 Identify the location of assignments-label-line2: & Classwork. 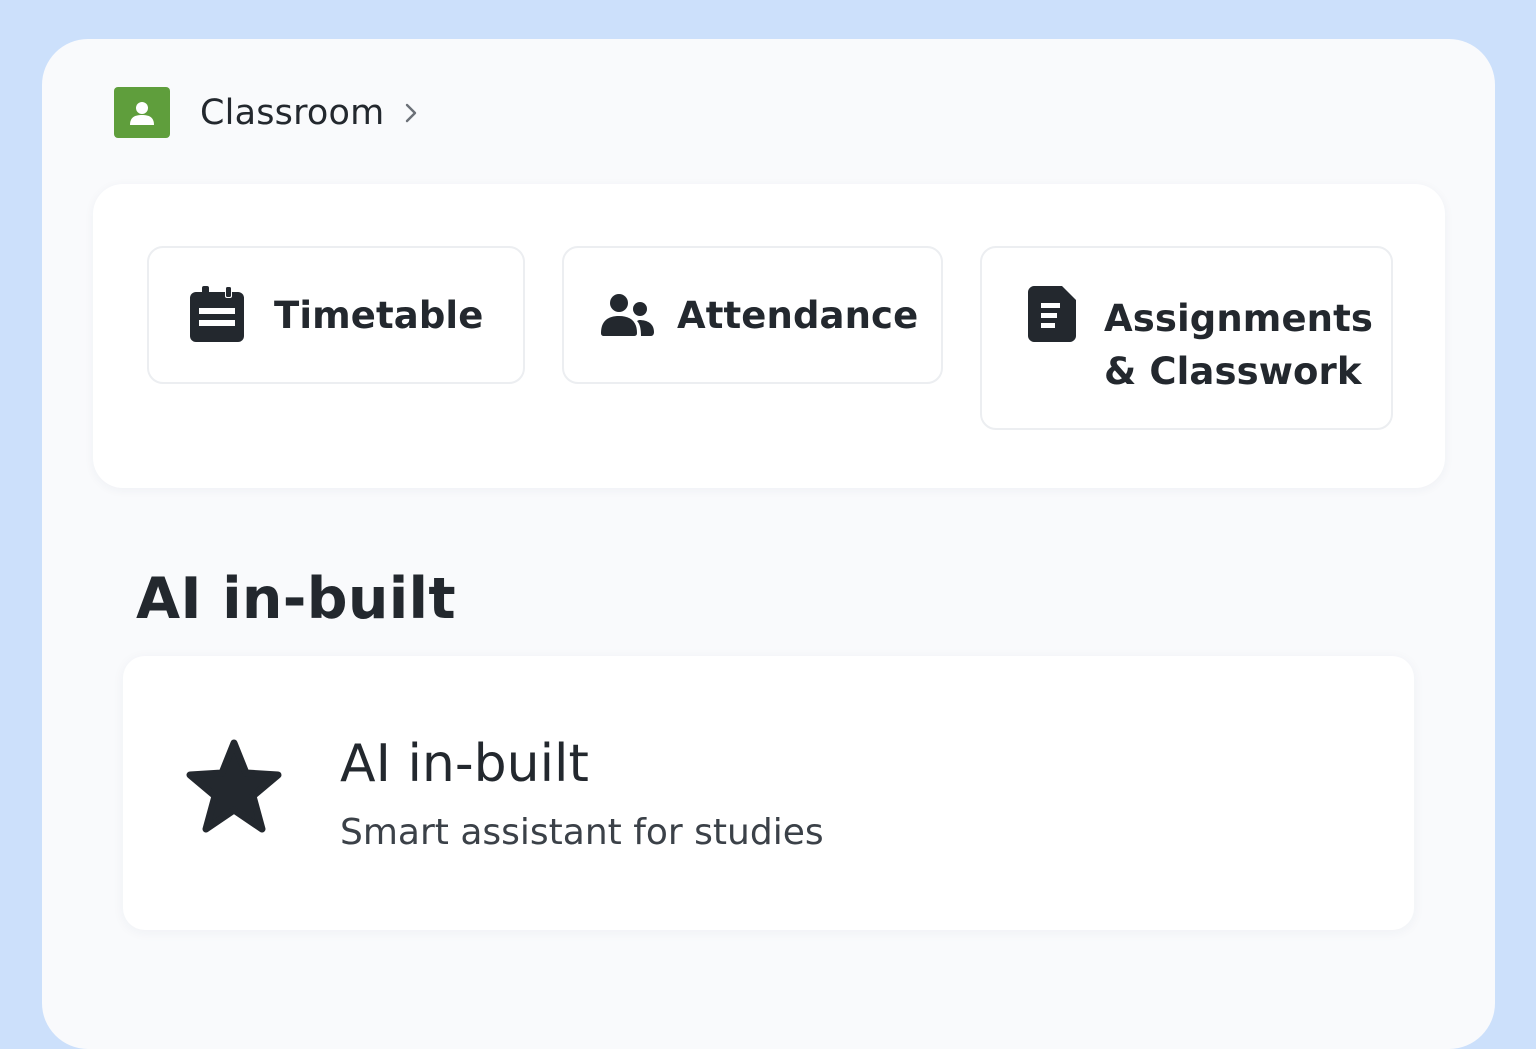
(1233, 371).